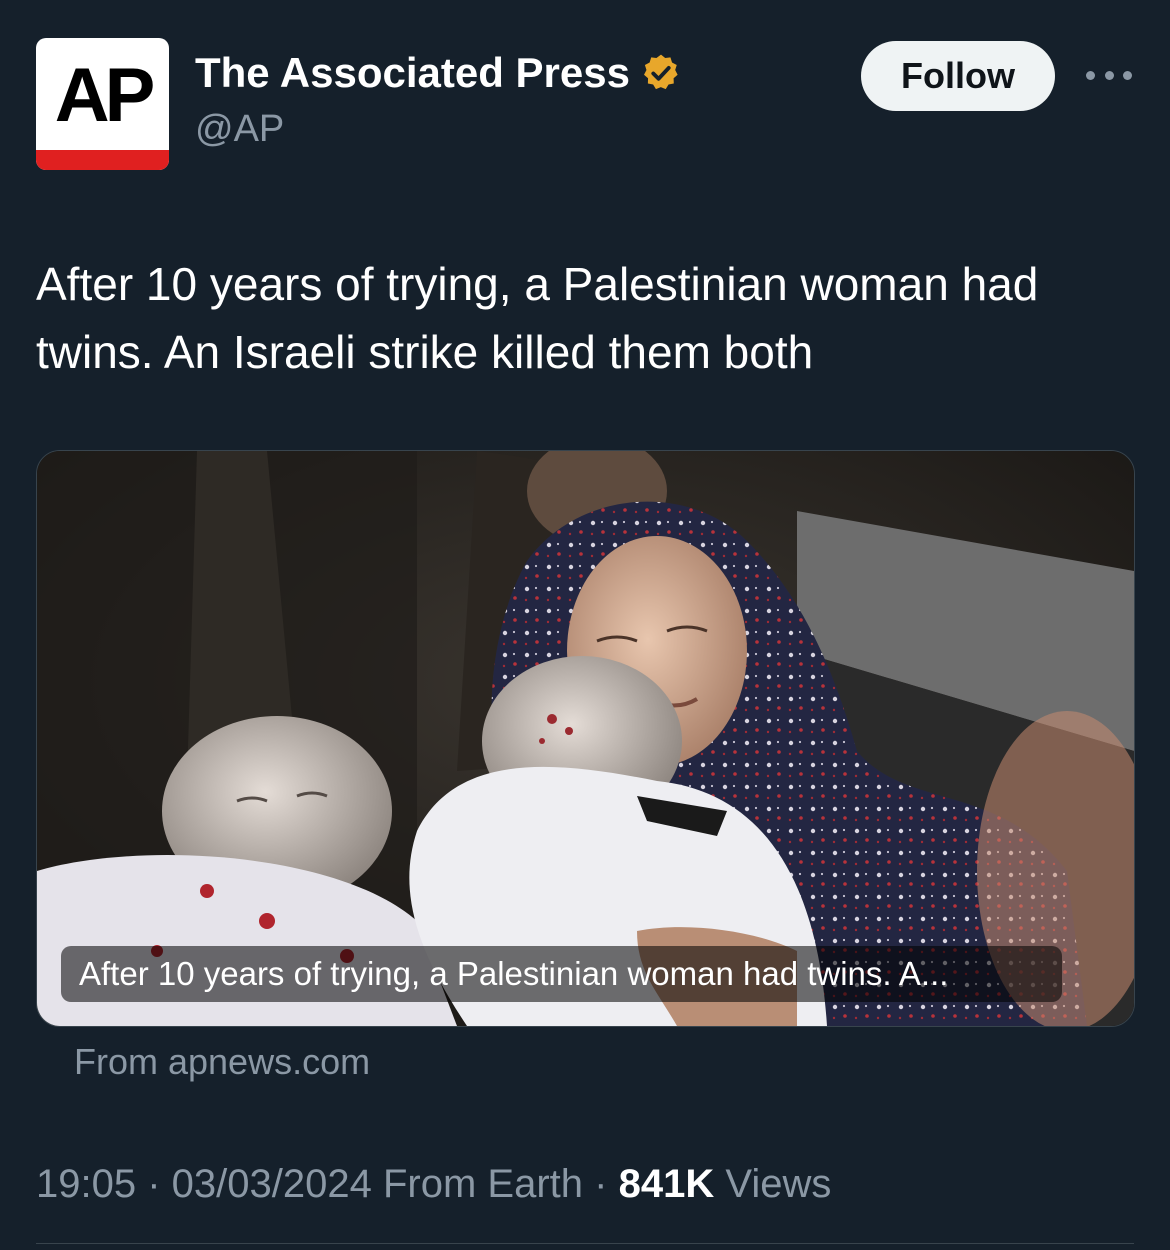  I want to click on more-horizontal-icon, so click(1109, 75).